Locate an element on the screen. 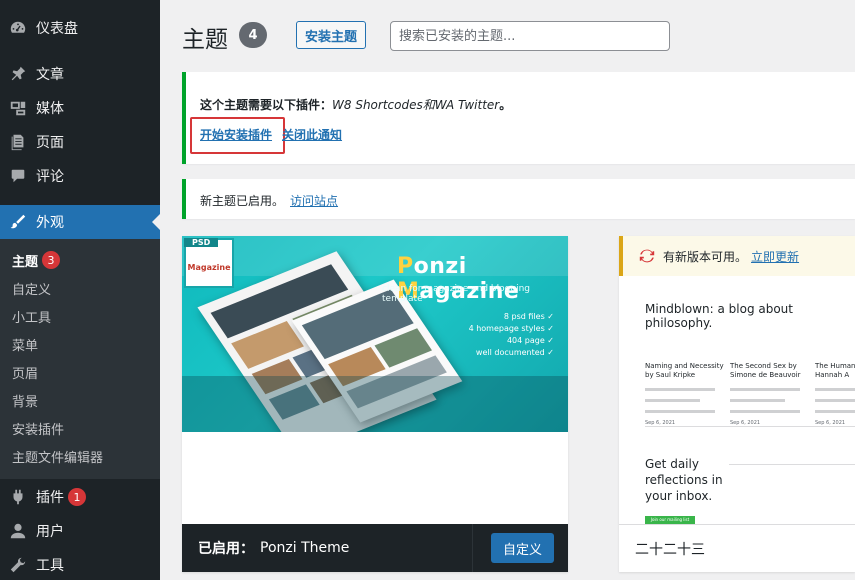 Image resolution: width=855 pixels, height=580 pixels. page-title: 主题 is located at coordinates (205, 40).